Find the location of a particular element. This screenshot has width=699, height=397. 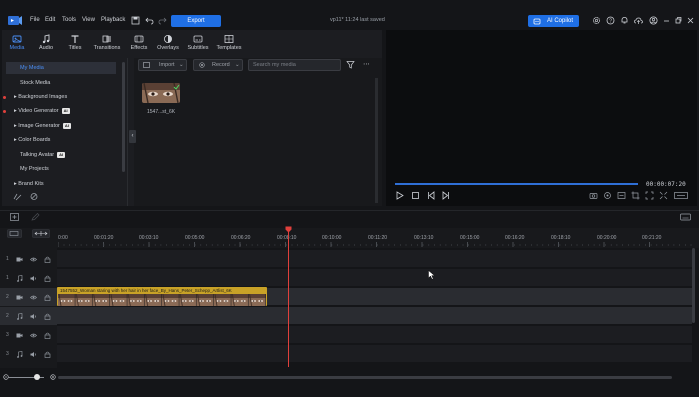

tab-transitions: Transitions is located at coordinates (107, 43).